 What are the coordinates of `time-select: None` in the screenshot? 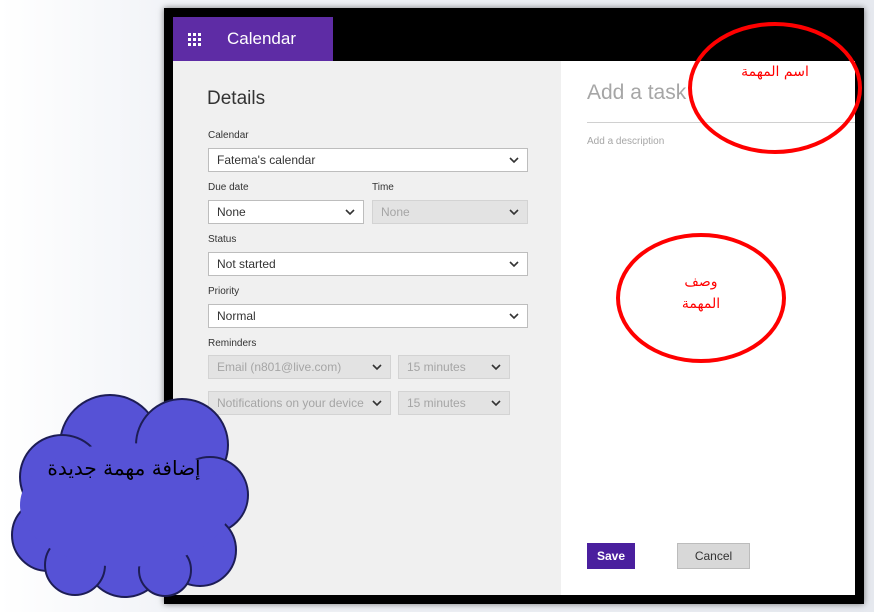 It's located at (450, 212).